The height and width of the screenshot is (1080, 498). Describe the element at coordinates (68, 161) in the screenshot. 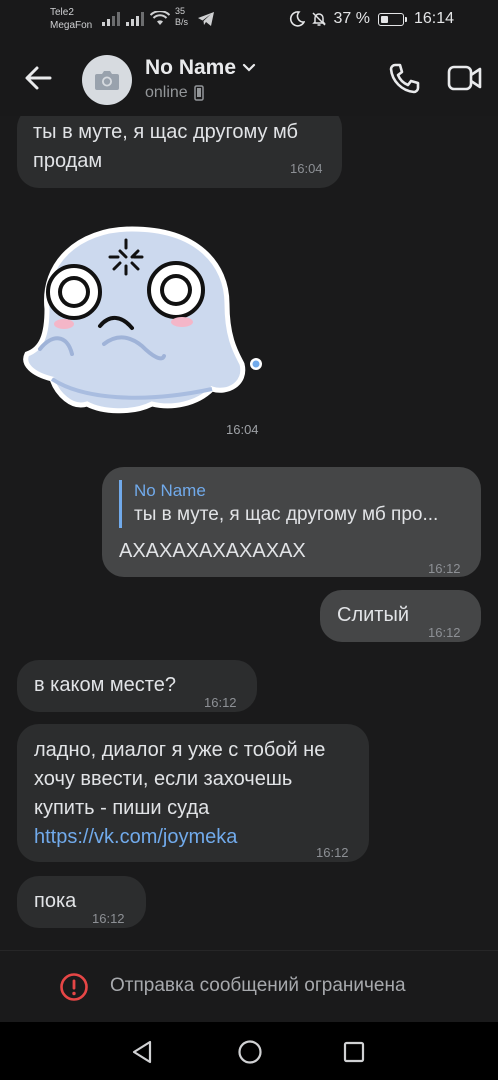

I see `message-text-line: продам` at that location.